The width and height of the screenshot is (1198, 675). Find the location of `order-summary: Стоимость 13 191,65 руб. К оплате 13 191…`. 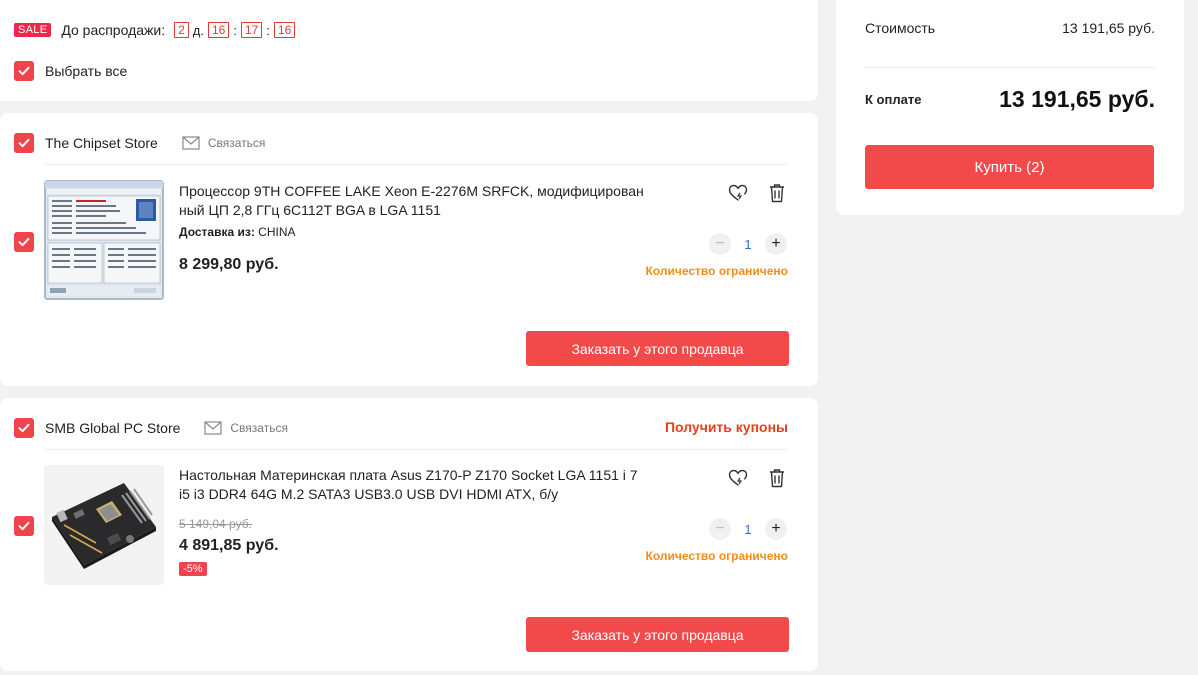

order-summary: Стоимость 13 191,65 руб. К оплате 13 191… is located at coordinates (1010, 107).